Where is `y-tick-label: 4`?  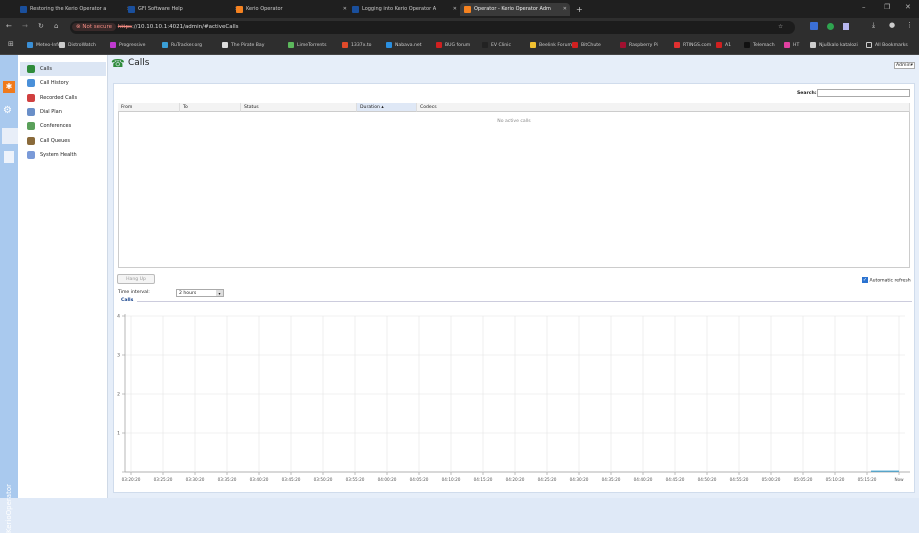
y-tick-label: 4 is located at coordinates (118, 317).